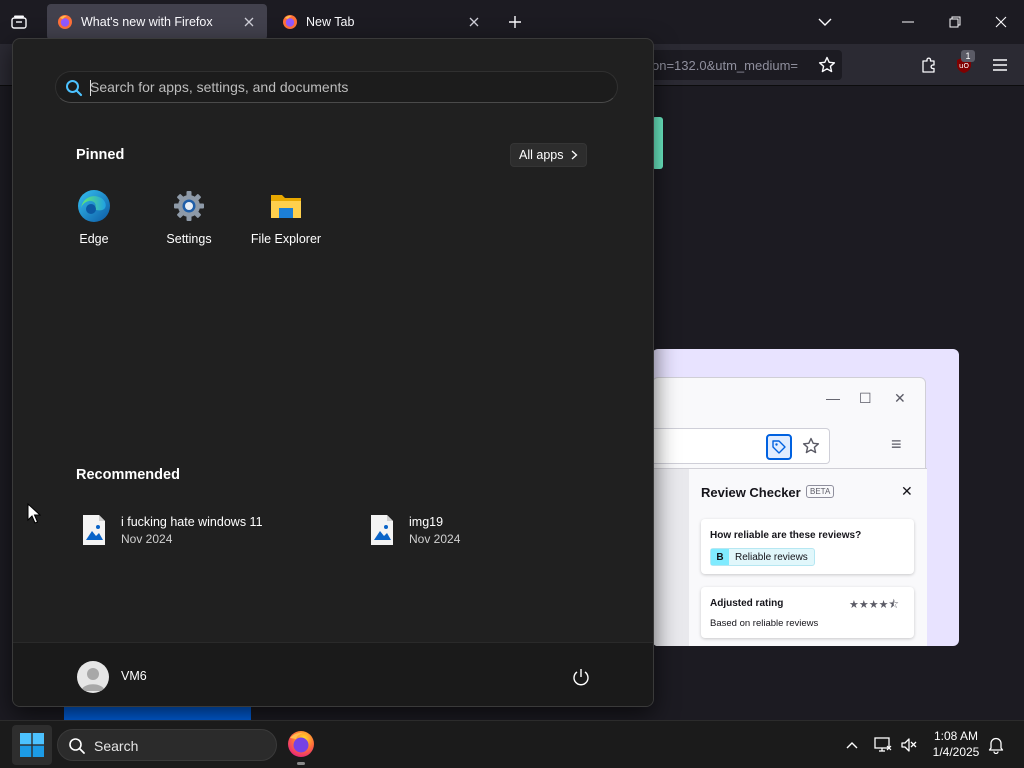  Describe the element at coordinates (883, 745) in the screenshot. I see `network-icon` at that location.